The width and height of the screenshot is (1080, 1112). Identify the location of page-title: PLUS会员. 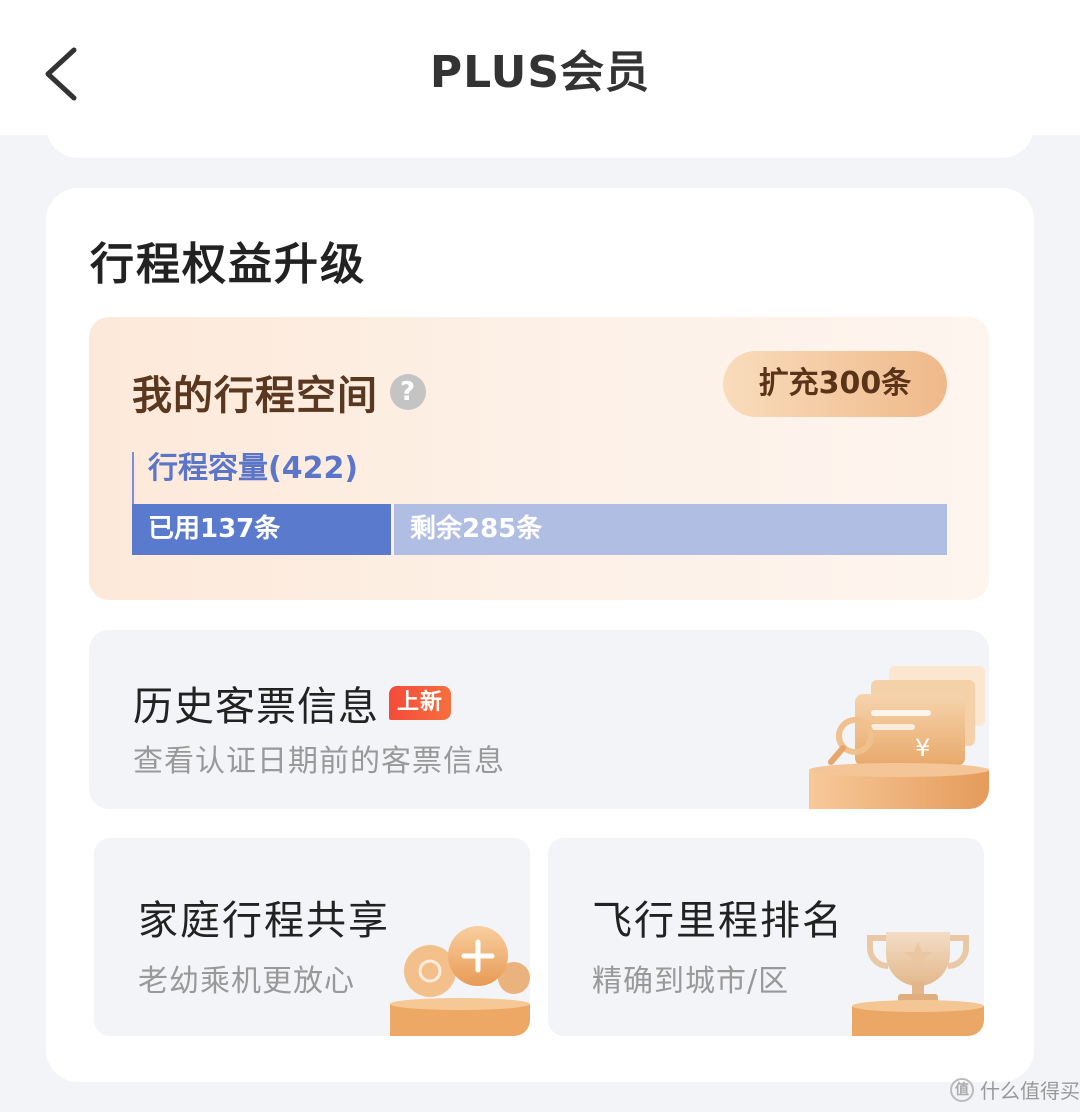
(540, 72).